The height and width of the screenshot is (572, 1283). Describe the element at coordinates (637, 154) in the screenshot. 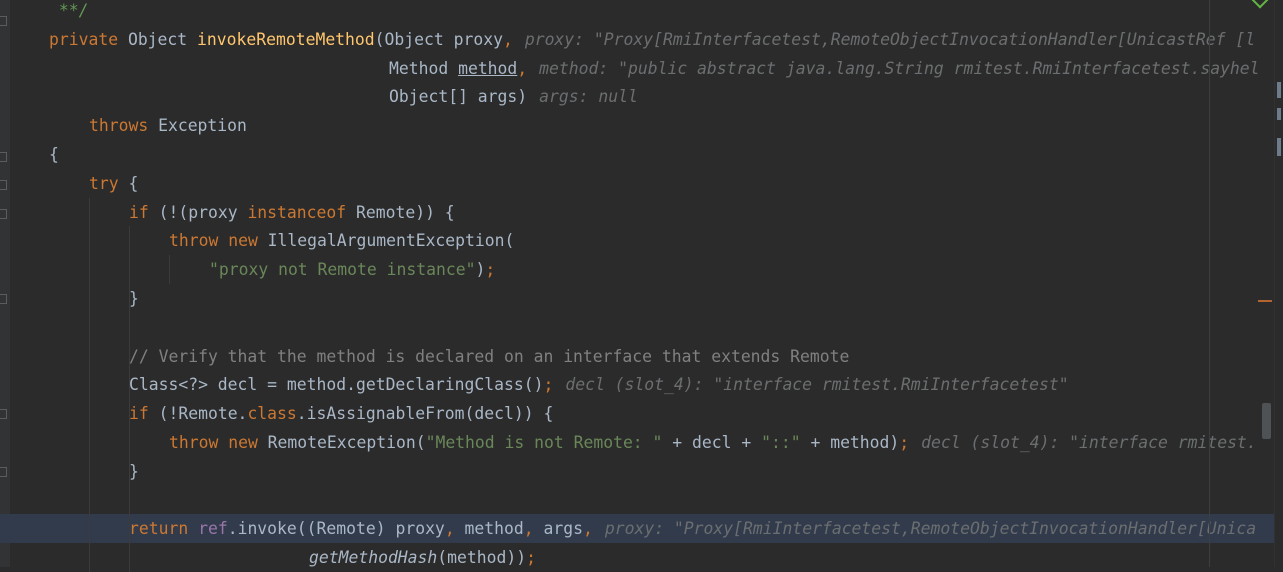

I see `code-line: {` at that location.